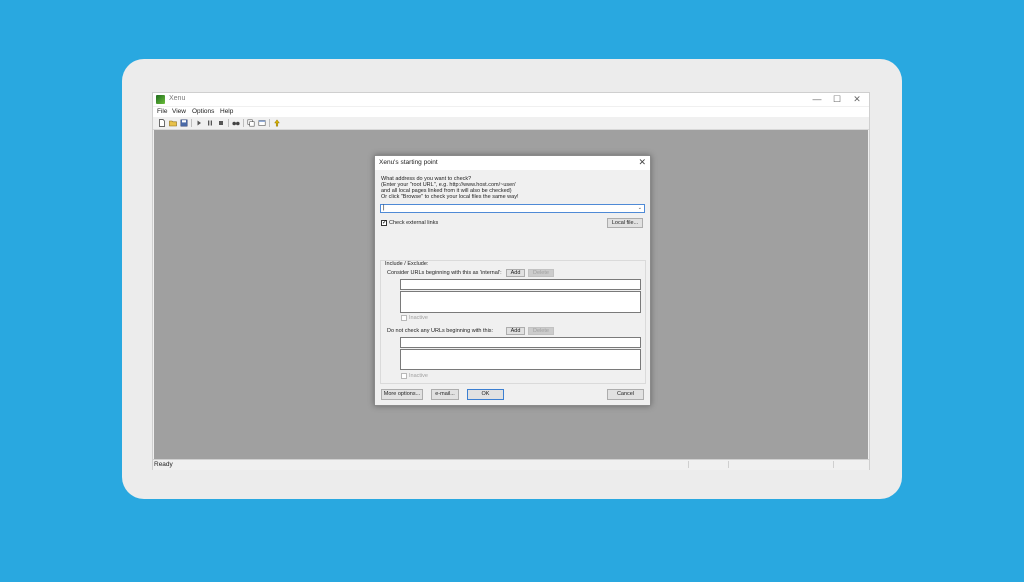 The image size is (1024, 582). Describe the element at coordinates (407, 264) in the screenshot. I see `include-exclude-legend: Include / Exclude:` at that location.